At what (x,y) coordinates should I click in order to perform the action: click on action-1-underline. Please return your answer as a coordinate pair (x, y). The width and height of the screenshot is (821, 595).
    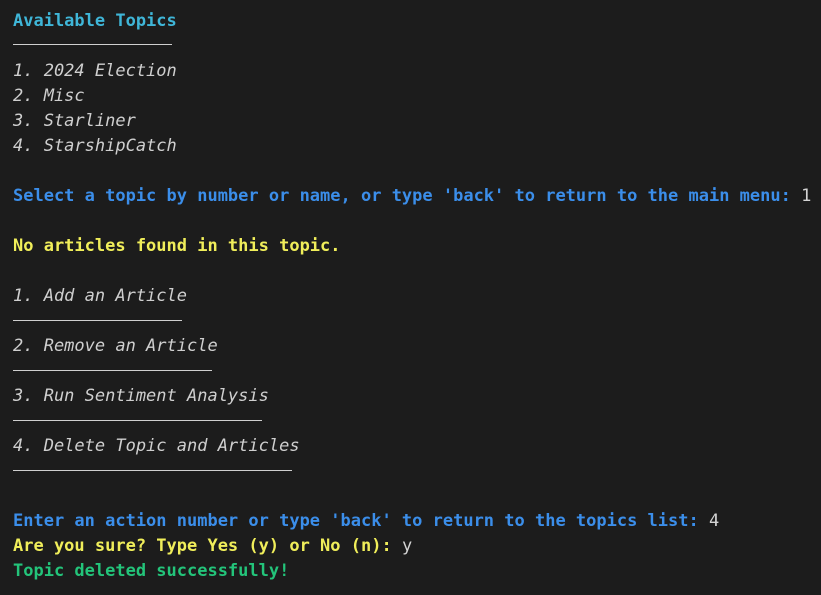
    Looking at the image, I should click on (97, 320).